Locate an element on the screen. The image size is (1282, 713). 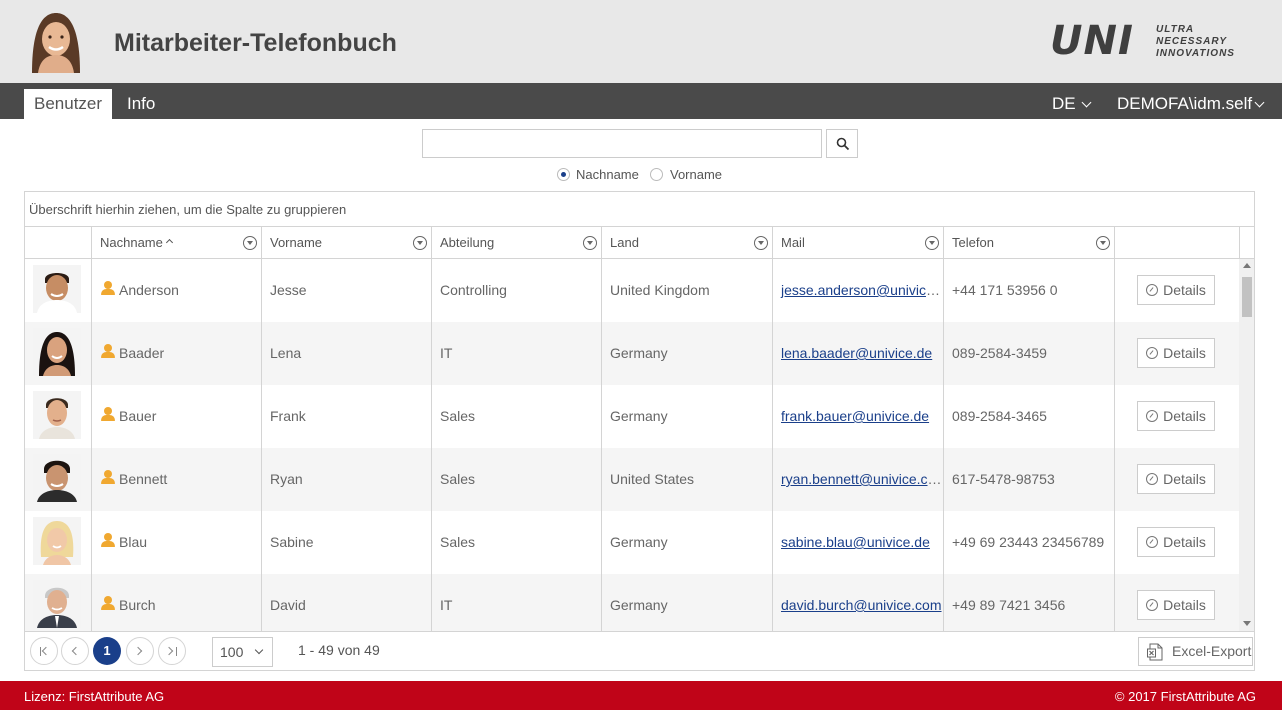
column-mail: Mail is located at coordinates (857, 243).